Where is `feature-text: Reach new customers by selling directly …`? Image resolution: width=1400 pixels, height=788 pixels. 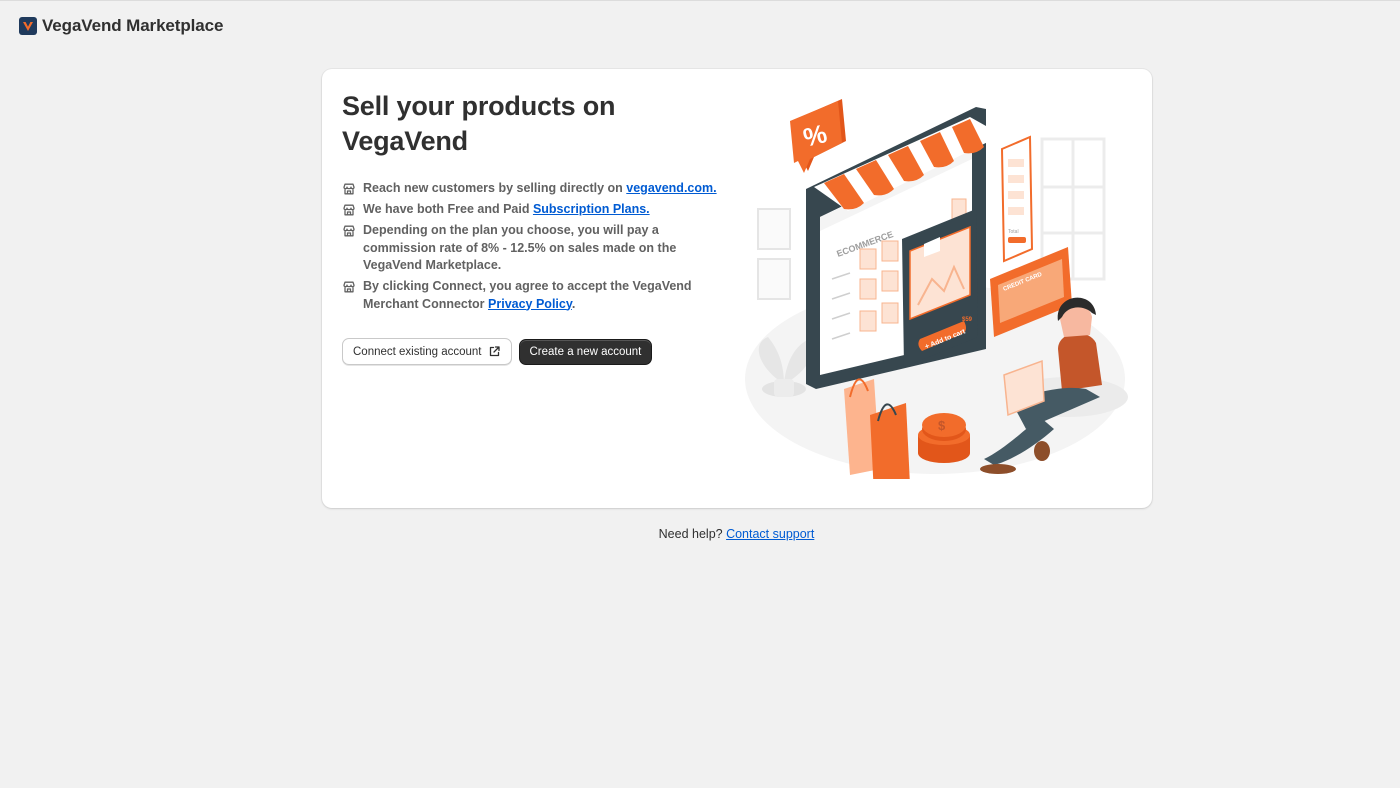 feature-text: Reach new customers by selling directly … is located at coordinates (495, 188).